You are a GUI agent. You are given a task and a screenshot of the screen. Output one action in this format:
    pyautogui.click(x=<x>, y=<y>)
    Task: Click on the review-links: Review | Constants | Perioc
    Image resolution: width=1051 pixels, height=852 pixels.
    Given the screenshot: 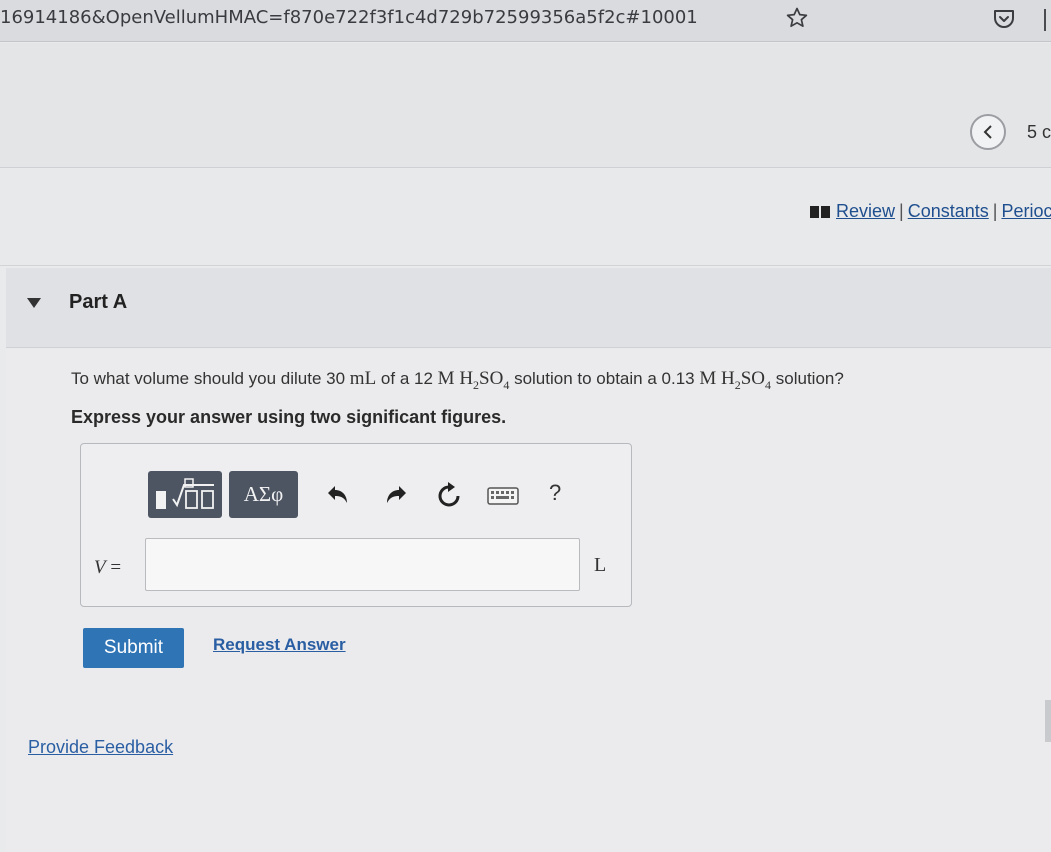 What is the action you would take?
    pyautogui.click(x=943, y=211)
    